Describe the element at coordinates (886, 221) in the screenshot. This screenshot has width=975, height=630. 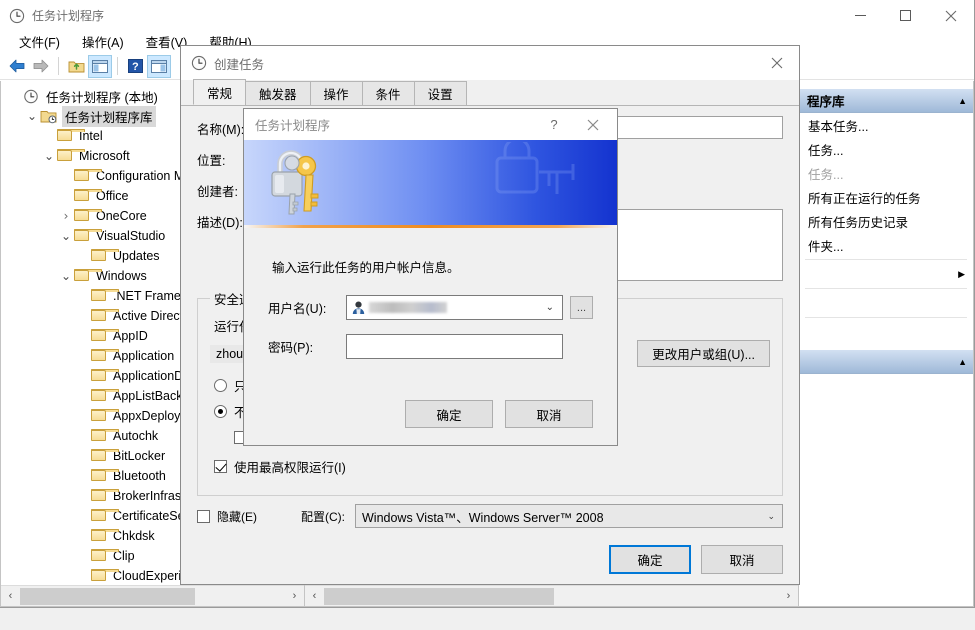
I see `action-item: 所有任务历史记录` at that location.